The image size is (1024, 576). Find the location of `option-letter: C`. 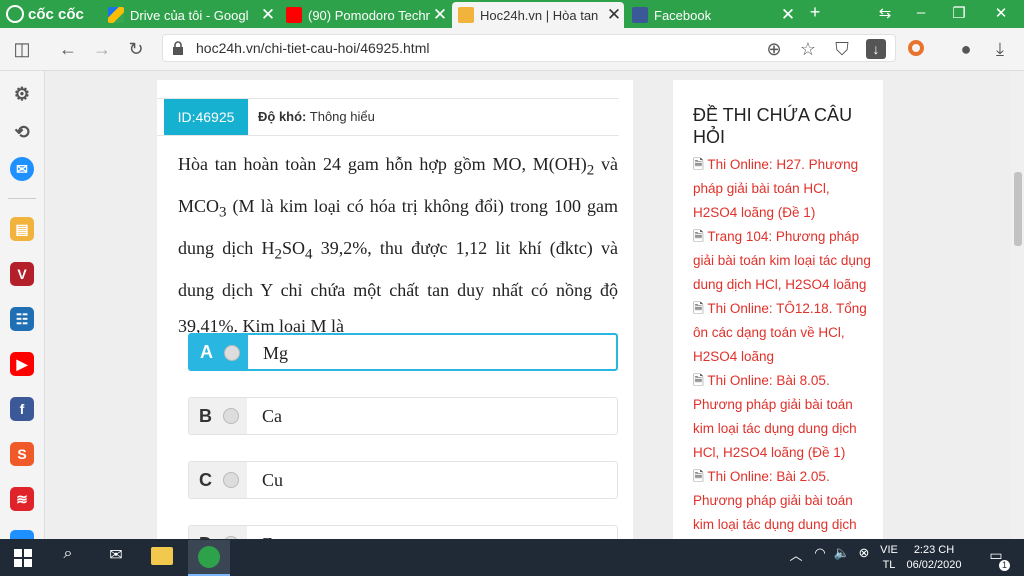

option-letter: C is located at coordinates (218, 480).